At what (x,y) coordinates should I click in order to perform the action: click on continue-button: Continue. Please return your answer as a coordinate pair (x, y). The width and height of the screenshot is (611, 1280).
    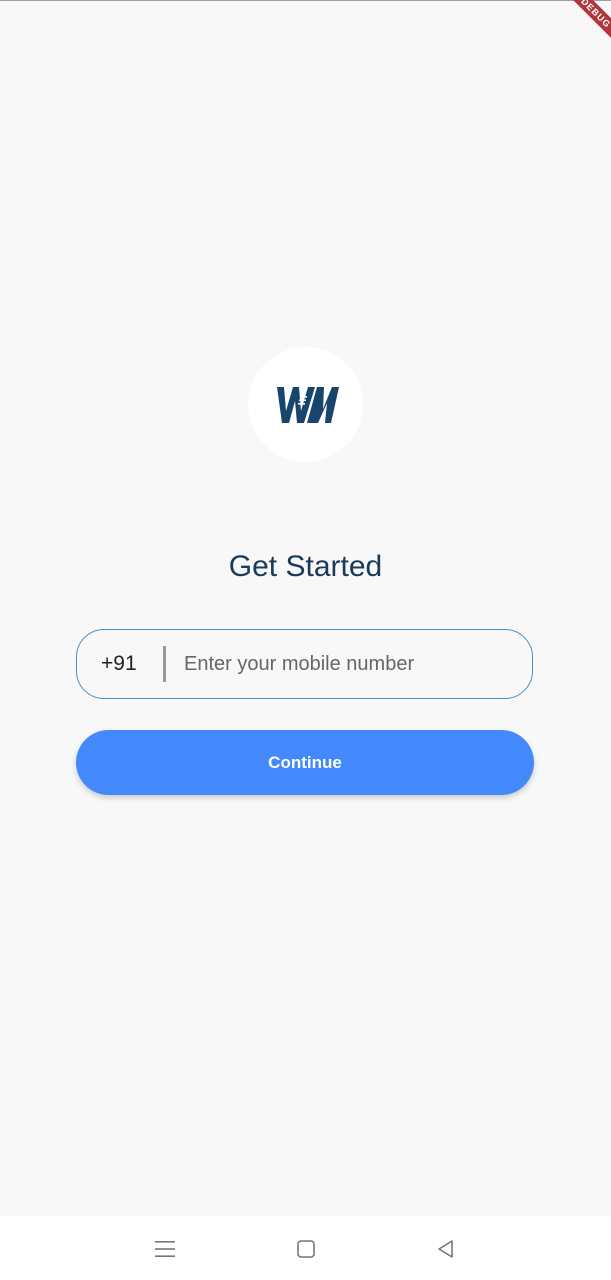
    Looking at the image, I should click on (305, 762).